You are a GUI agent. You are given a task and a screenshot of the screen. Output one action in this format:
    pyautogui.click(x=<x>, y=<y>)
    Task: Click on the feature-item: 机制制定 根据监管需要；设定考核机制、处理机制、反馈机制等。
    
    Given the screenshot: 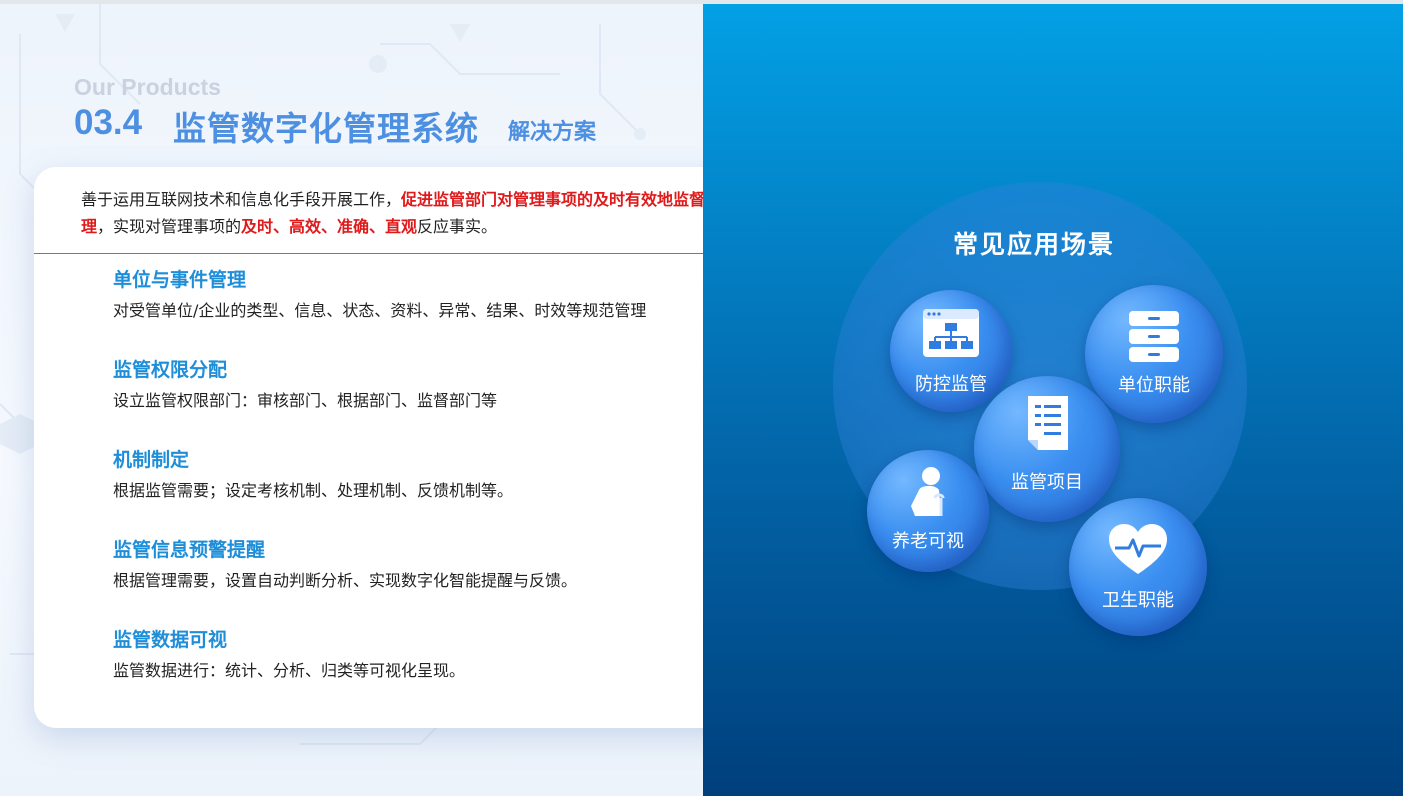 What is the action you would take?
    pyautogui.click(x=313, y=475)
    